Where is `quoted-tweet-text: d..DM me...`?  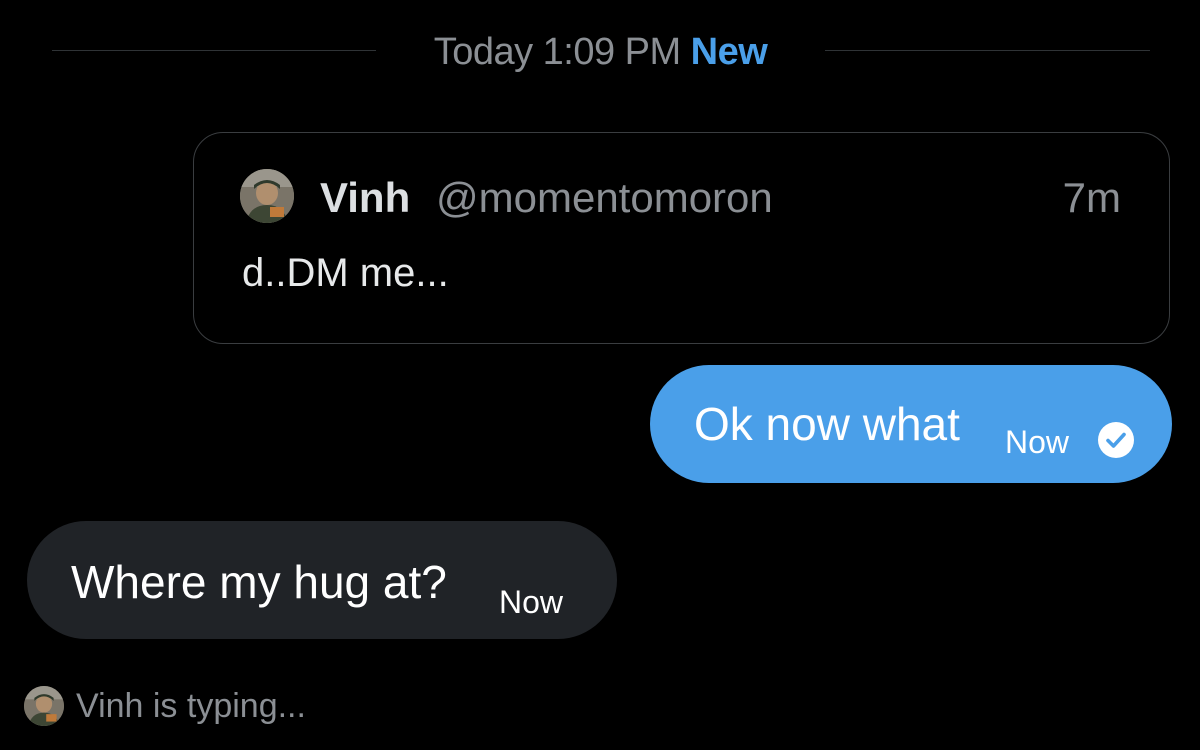
quoted-tweet-text: d..DM me... is located at coordinates (345, 273).